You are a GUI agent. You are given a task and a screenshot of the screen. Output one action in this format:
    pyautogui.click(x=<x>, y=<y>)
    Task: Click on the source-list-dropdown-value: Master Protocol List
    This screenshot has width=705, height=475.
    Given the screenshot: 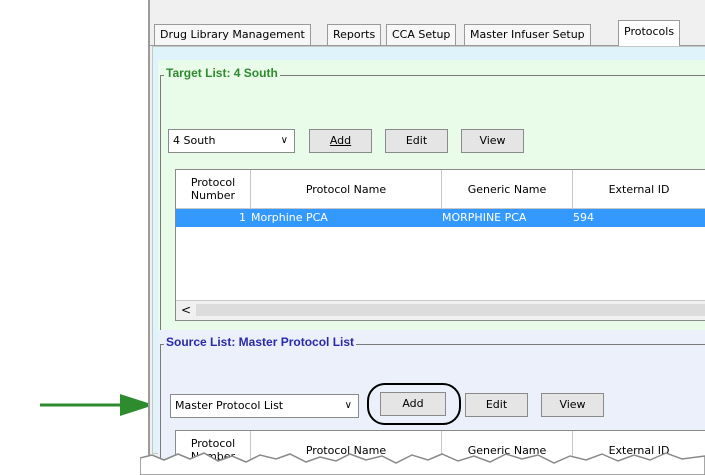 What is the action you would take?
    pyautogui.click(x=229, y=405)
    